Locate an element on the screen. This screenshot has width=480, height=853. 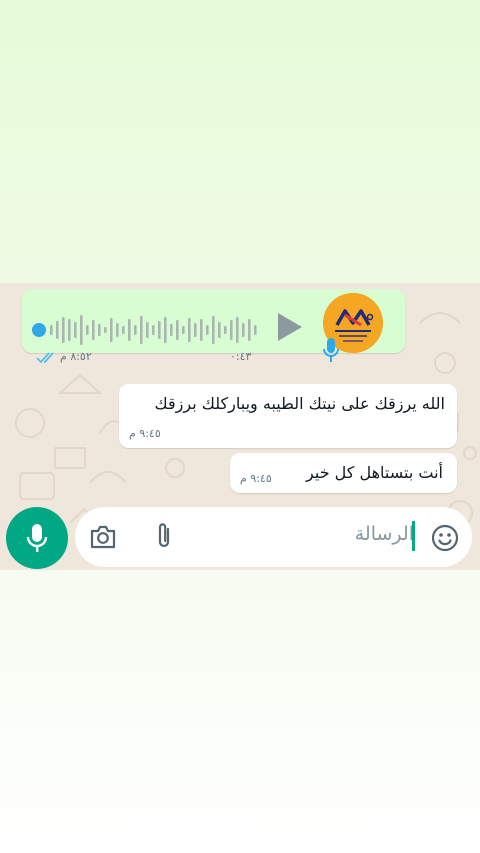
emoji-icon is located at coordinates (445, 538).